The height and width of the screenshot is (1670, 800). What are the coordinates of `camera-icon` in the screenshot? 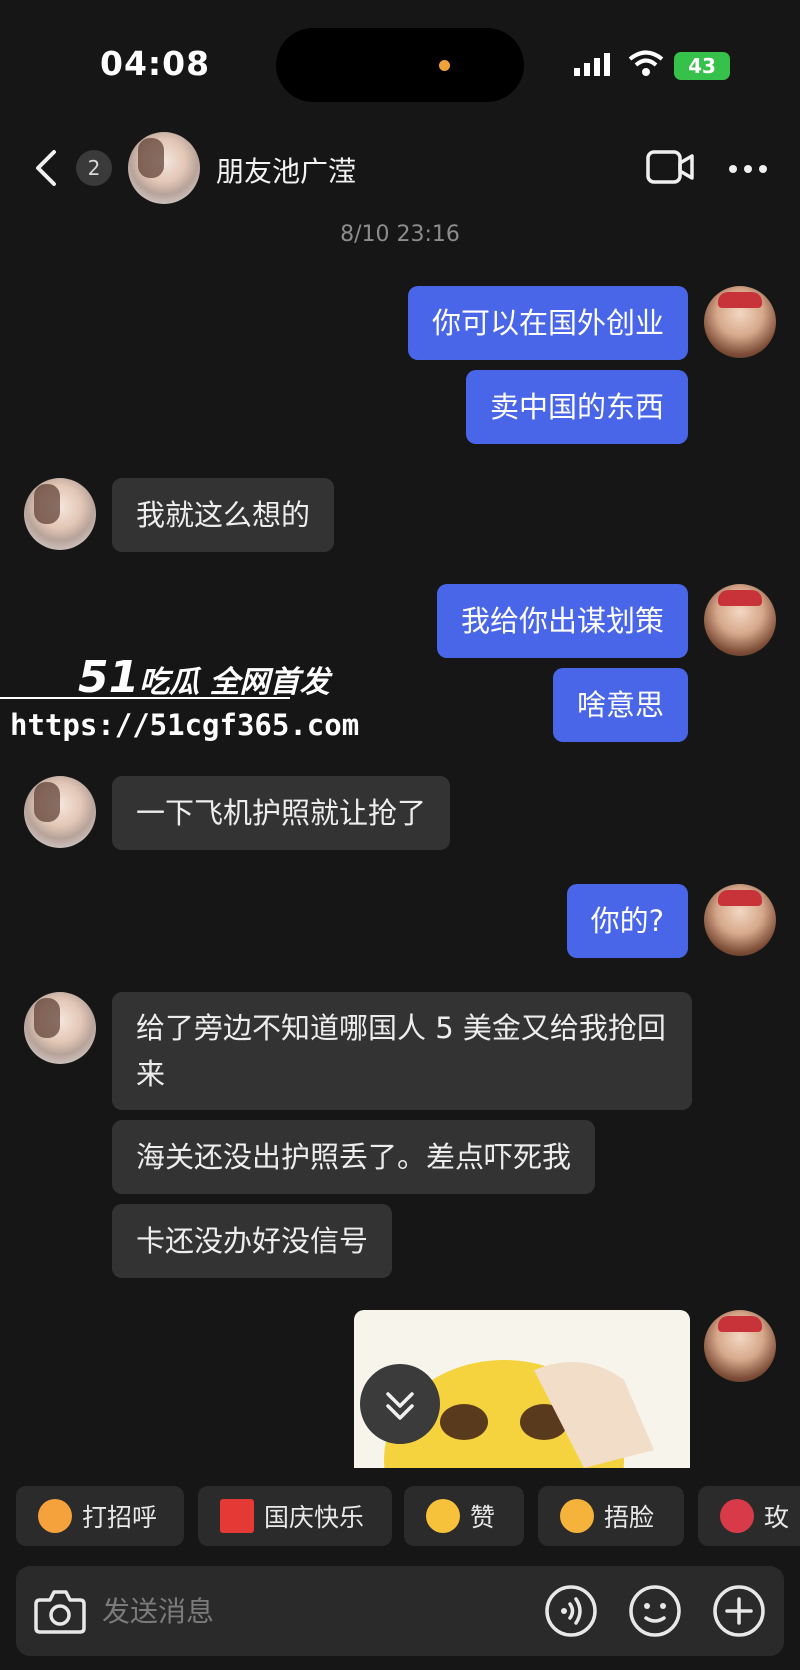 It's located at (60, 1611).